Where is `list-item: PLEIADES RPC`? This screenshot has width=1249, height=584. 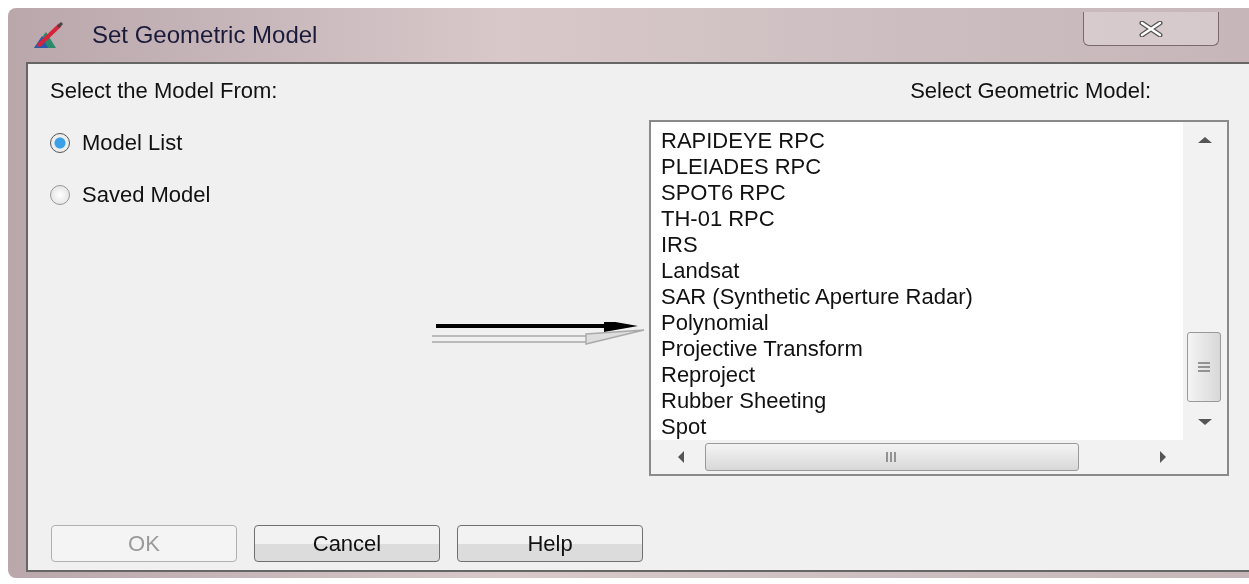
list-item: PLEIADES RPC is located at coordinates (922, 167).